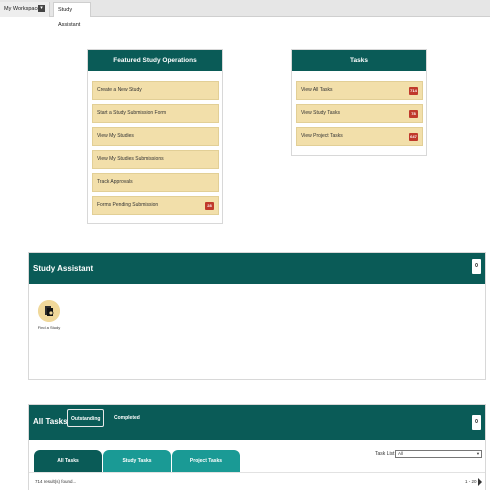  What do you see at coordinates (137, 461) in the screenshot?
I see `tasktab-study-tasks: Study Tasks` at bounding box center [137, 461].